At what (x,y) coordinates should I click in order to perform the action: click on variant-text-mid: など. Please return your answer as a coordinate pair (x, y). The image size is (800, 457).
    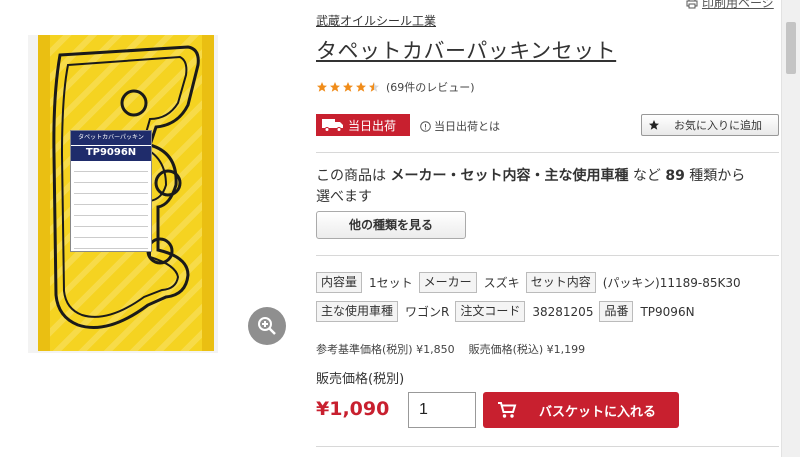
    Looking at the image, I should click on (646, 176).